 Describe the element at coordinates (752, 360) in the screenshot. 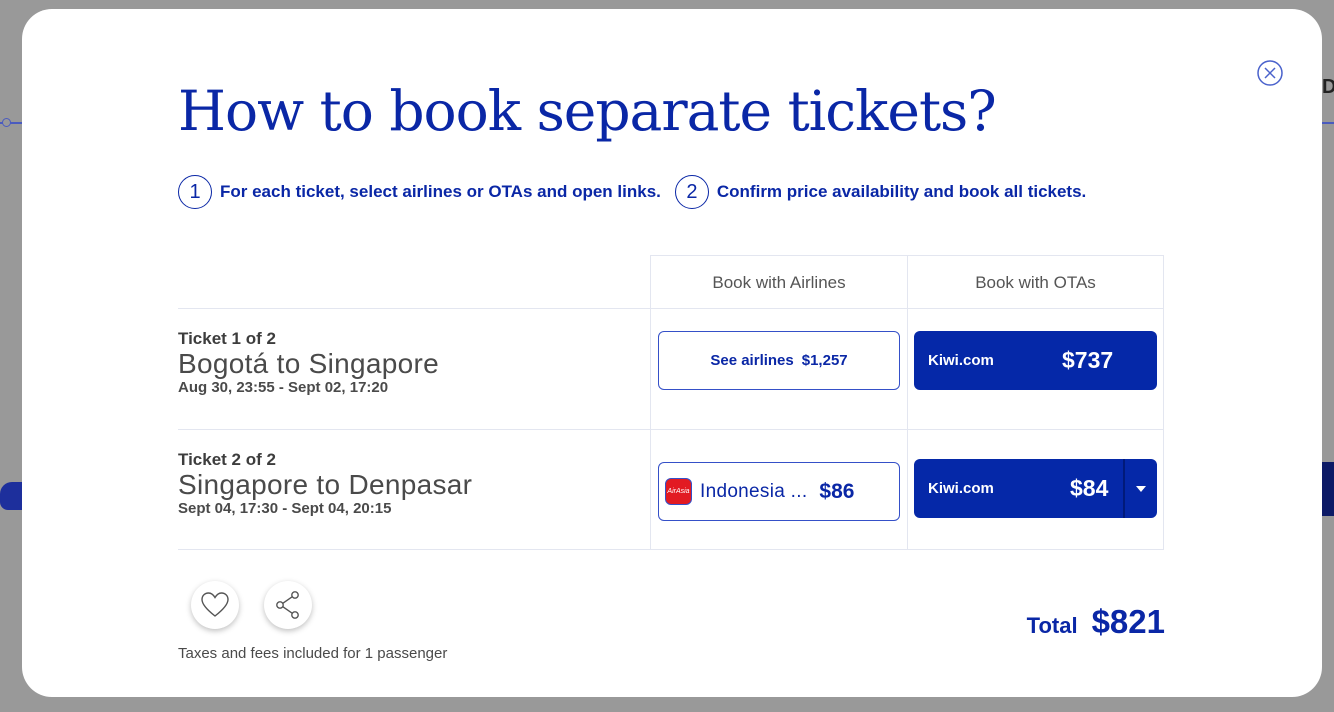

I see `button-label: See airlines` at that location.